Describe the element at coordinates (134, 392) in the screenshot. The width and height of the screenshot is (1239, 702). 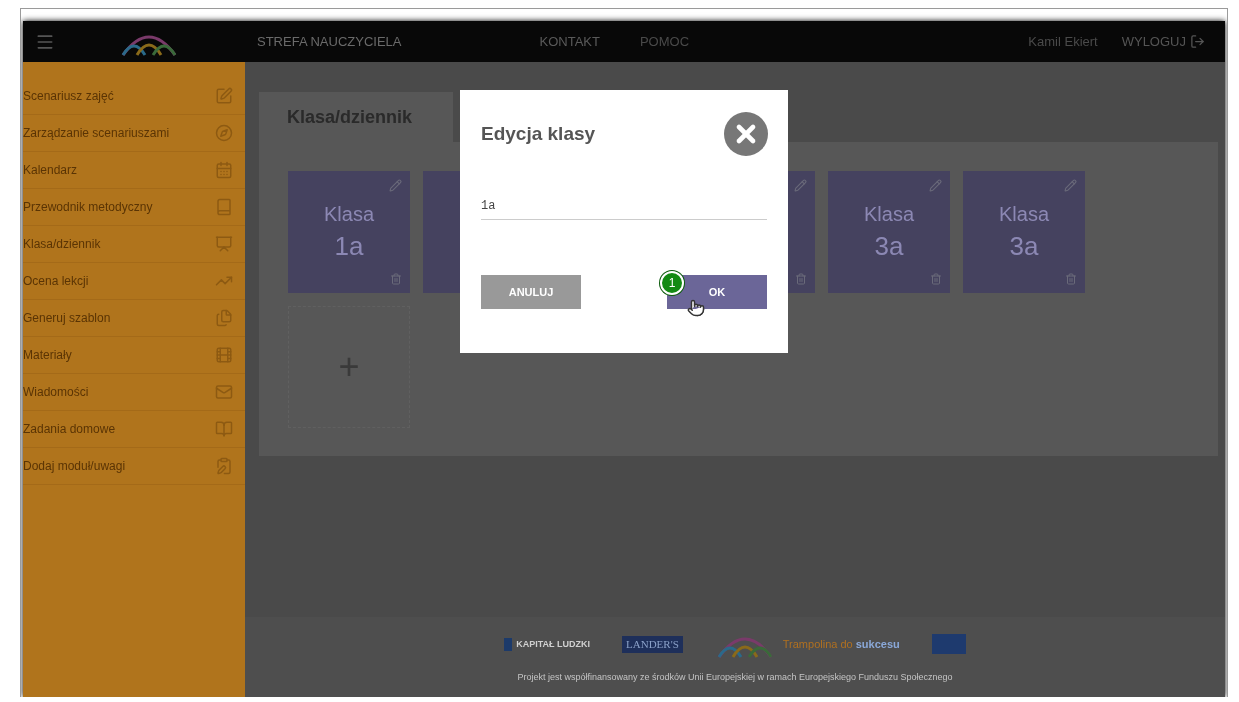
I see `sidebar-item: Wiadomości` at that location.